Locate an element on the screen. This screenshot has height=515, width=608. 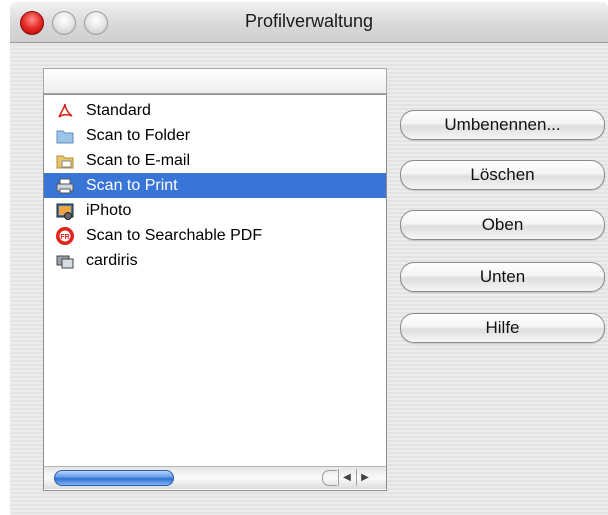
cardiris-icon is located at coordinates (65, 261).